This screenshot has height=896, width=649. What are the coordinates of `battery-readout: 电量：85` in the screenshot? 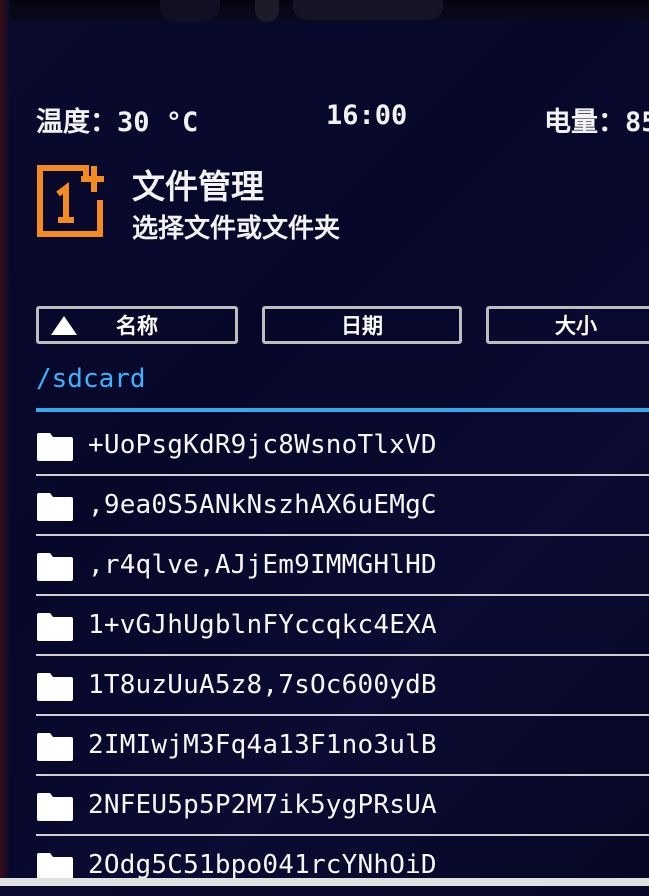 It's located at (596, 122).